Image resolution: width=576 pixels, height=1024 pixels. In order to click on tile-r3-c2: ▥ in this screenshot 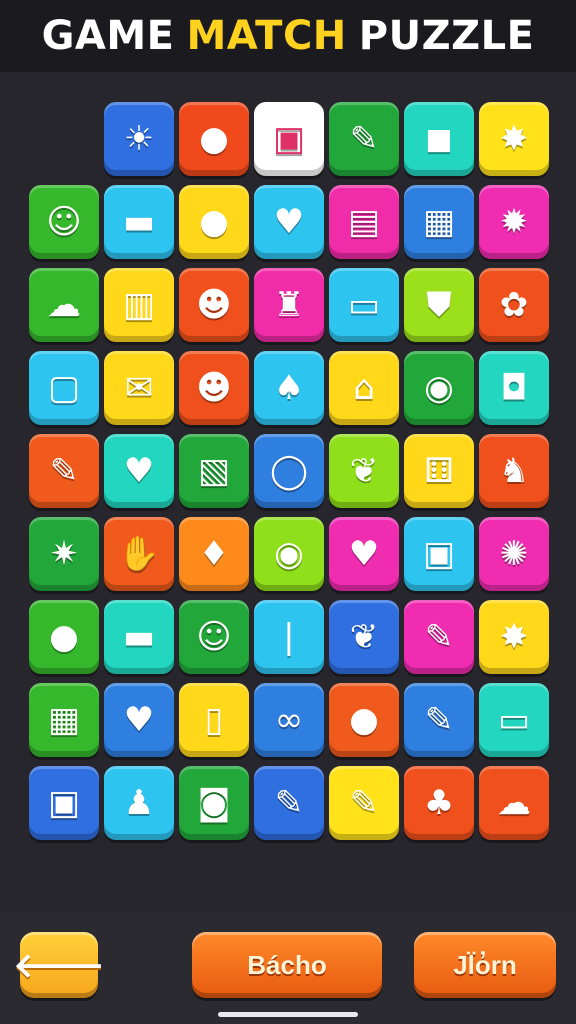, I will do `click(139, 305)`.